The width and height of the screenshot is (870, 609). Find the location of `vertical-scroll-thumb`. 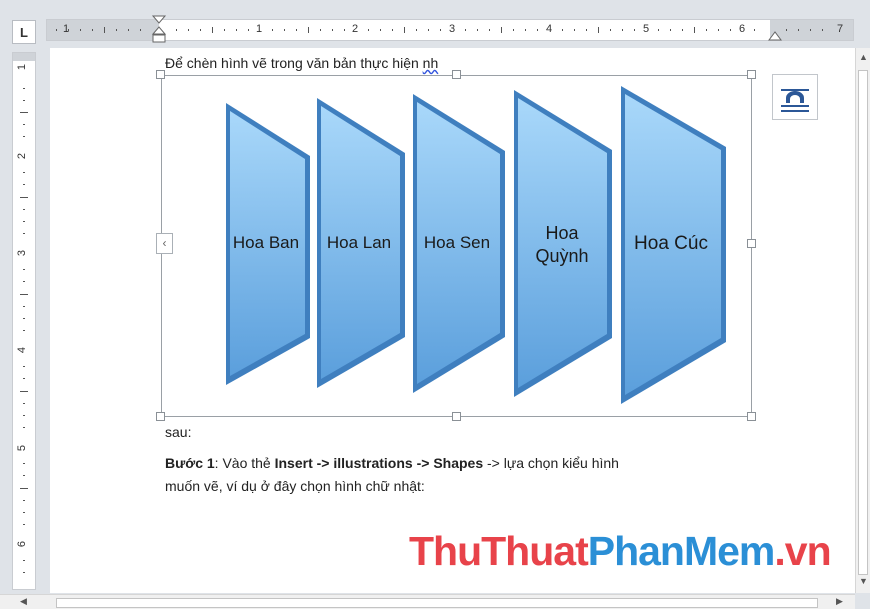

vertical-scroll-thumb is located at coordinates (863, 322).